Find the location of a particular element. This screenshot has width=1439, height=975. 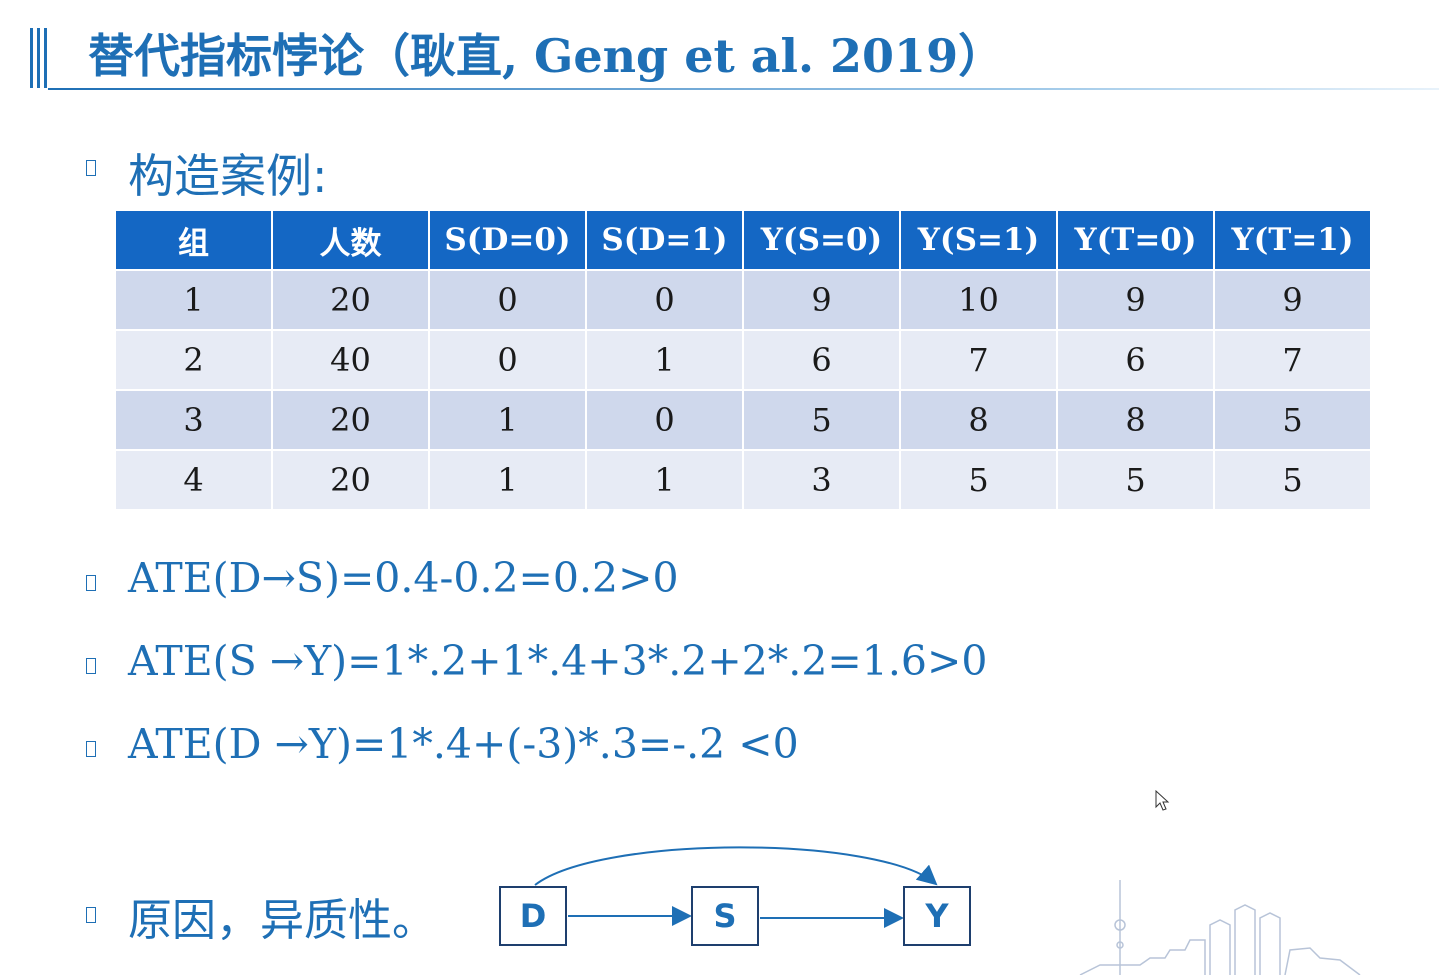

mouse-cursor-icon is located at coordinates (1162, 800).